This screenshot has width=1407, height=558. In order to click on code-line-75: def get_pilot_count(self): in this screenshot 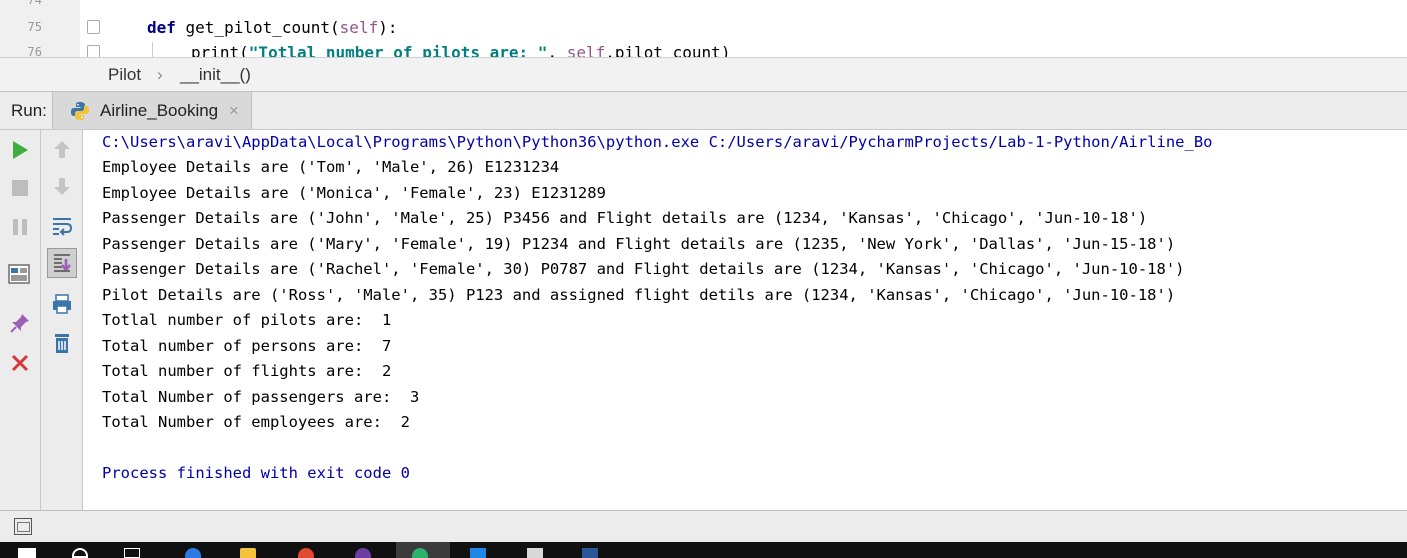, I will do `click(272, 27)`.